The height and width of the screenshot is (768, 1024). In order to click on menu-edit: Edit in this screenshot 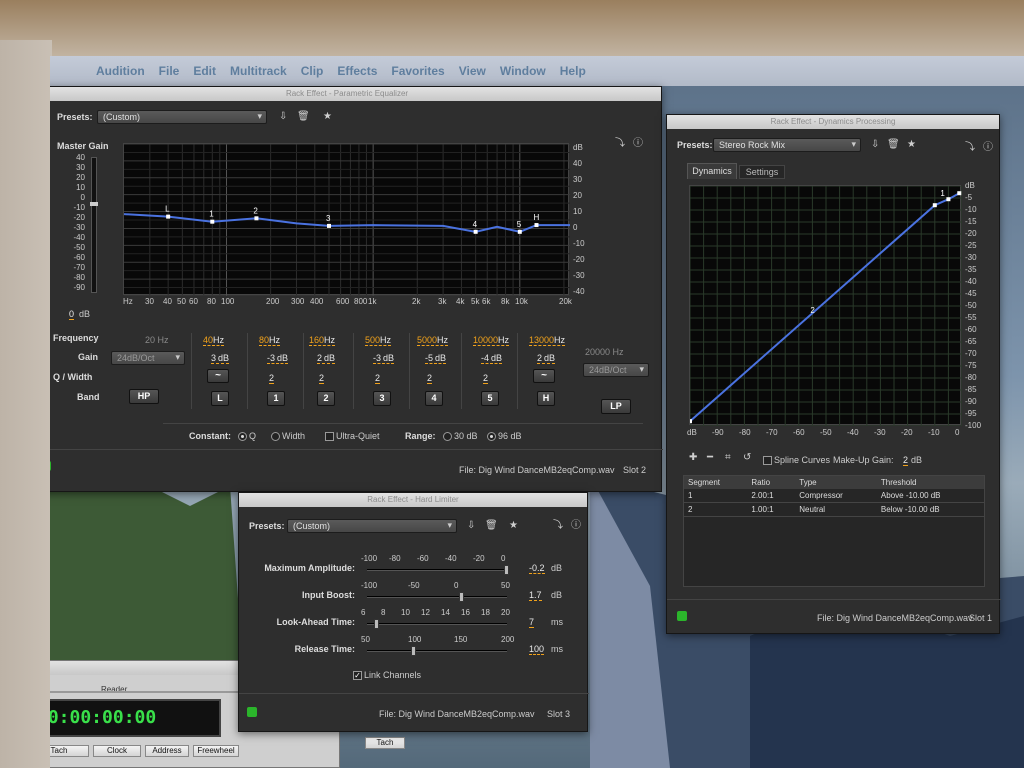, I will do `click(204, 71)`.